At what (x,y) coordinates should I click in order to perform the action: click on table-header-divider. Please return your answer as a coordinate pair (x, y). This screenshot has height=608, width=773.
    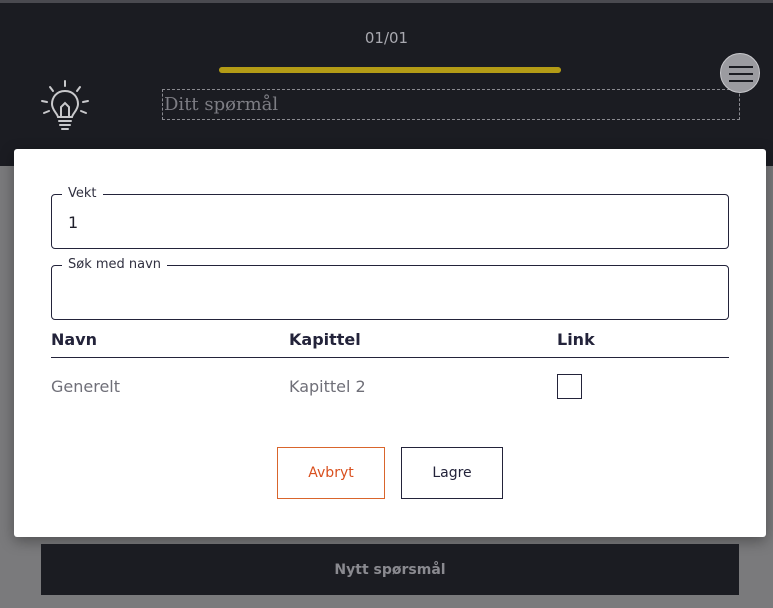
    Looking at the image, I should click on (390, 357).